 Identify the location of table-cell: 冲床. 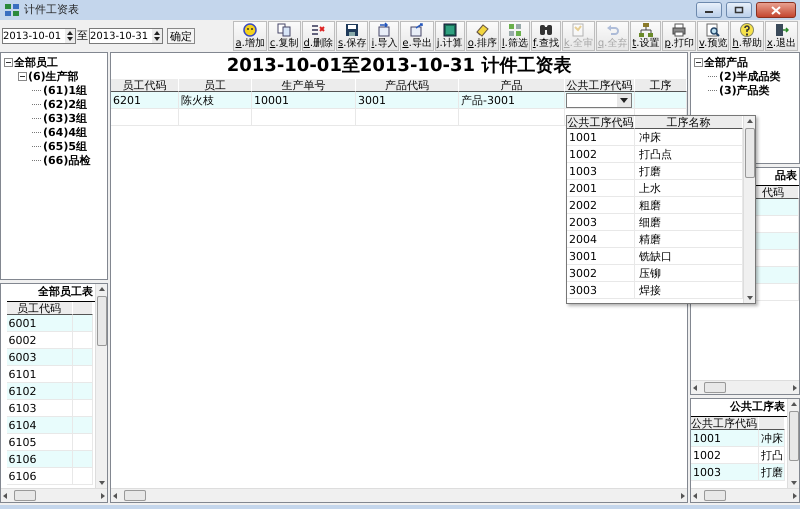
(772, 438).